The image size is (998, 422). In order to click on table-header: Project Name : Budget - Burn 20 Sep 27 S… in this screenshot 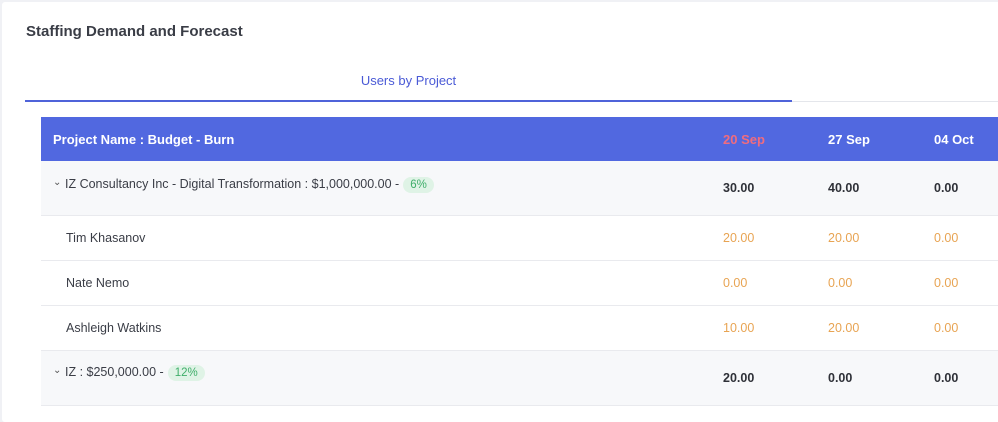, I will do `click(519, 139)`.